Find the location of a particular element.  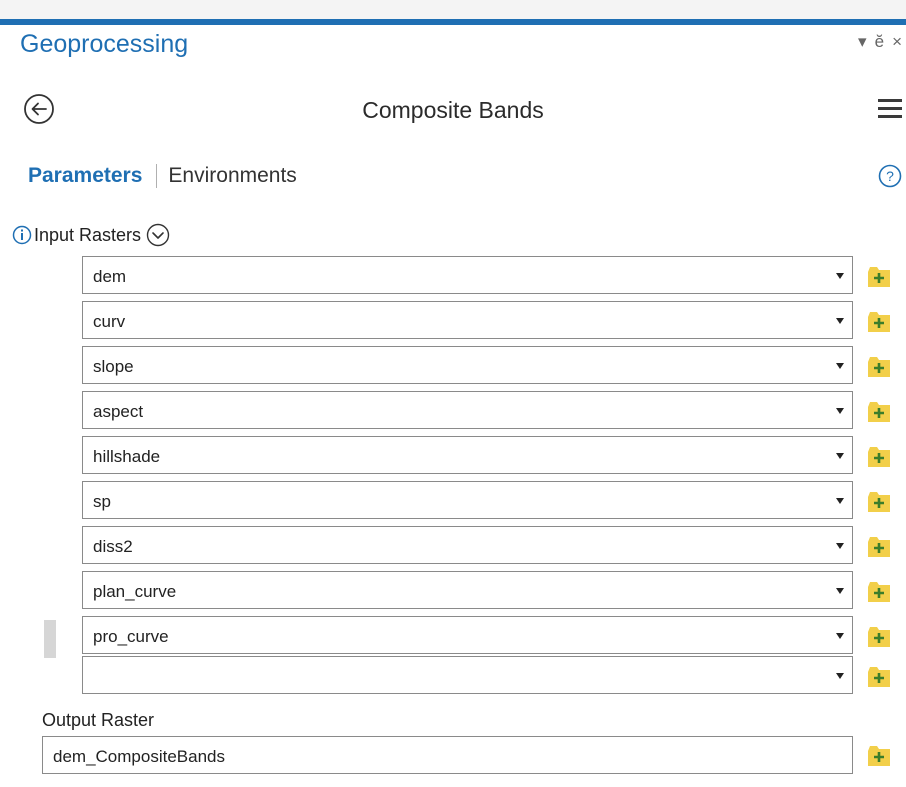

raster-value: hillshade is located at coordinates (127, 456).